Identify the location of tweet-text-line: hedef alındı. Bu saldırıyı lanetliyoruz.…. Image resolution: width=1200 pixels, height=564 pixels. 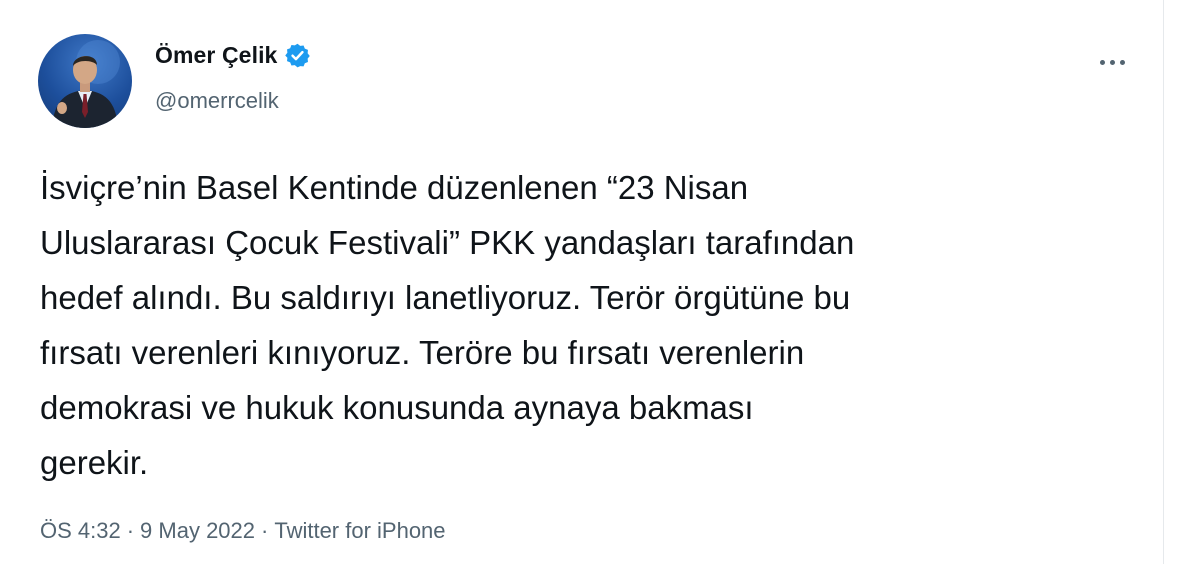
(445, 297).